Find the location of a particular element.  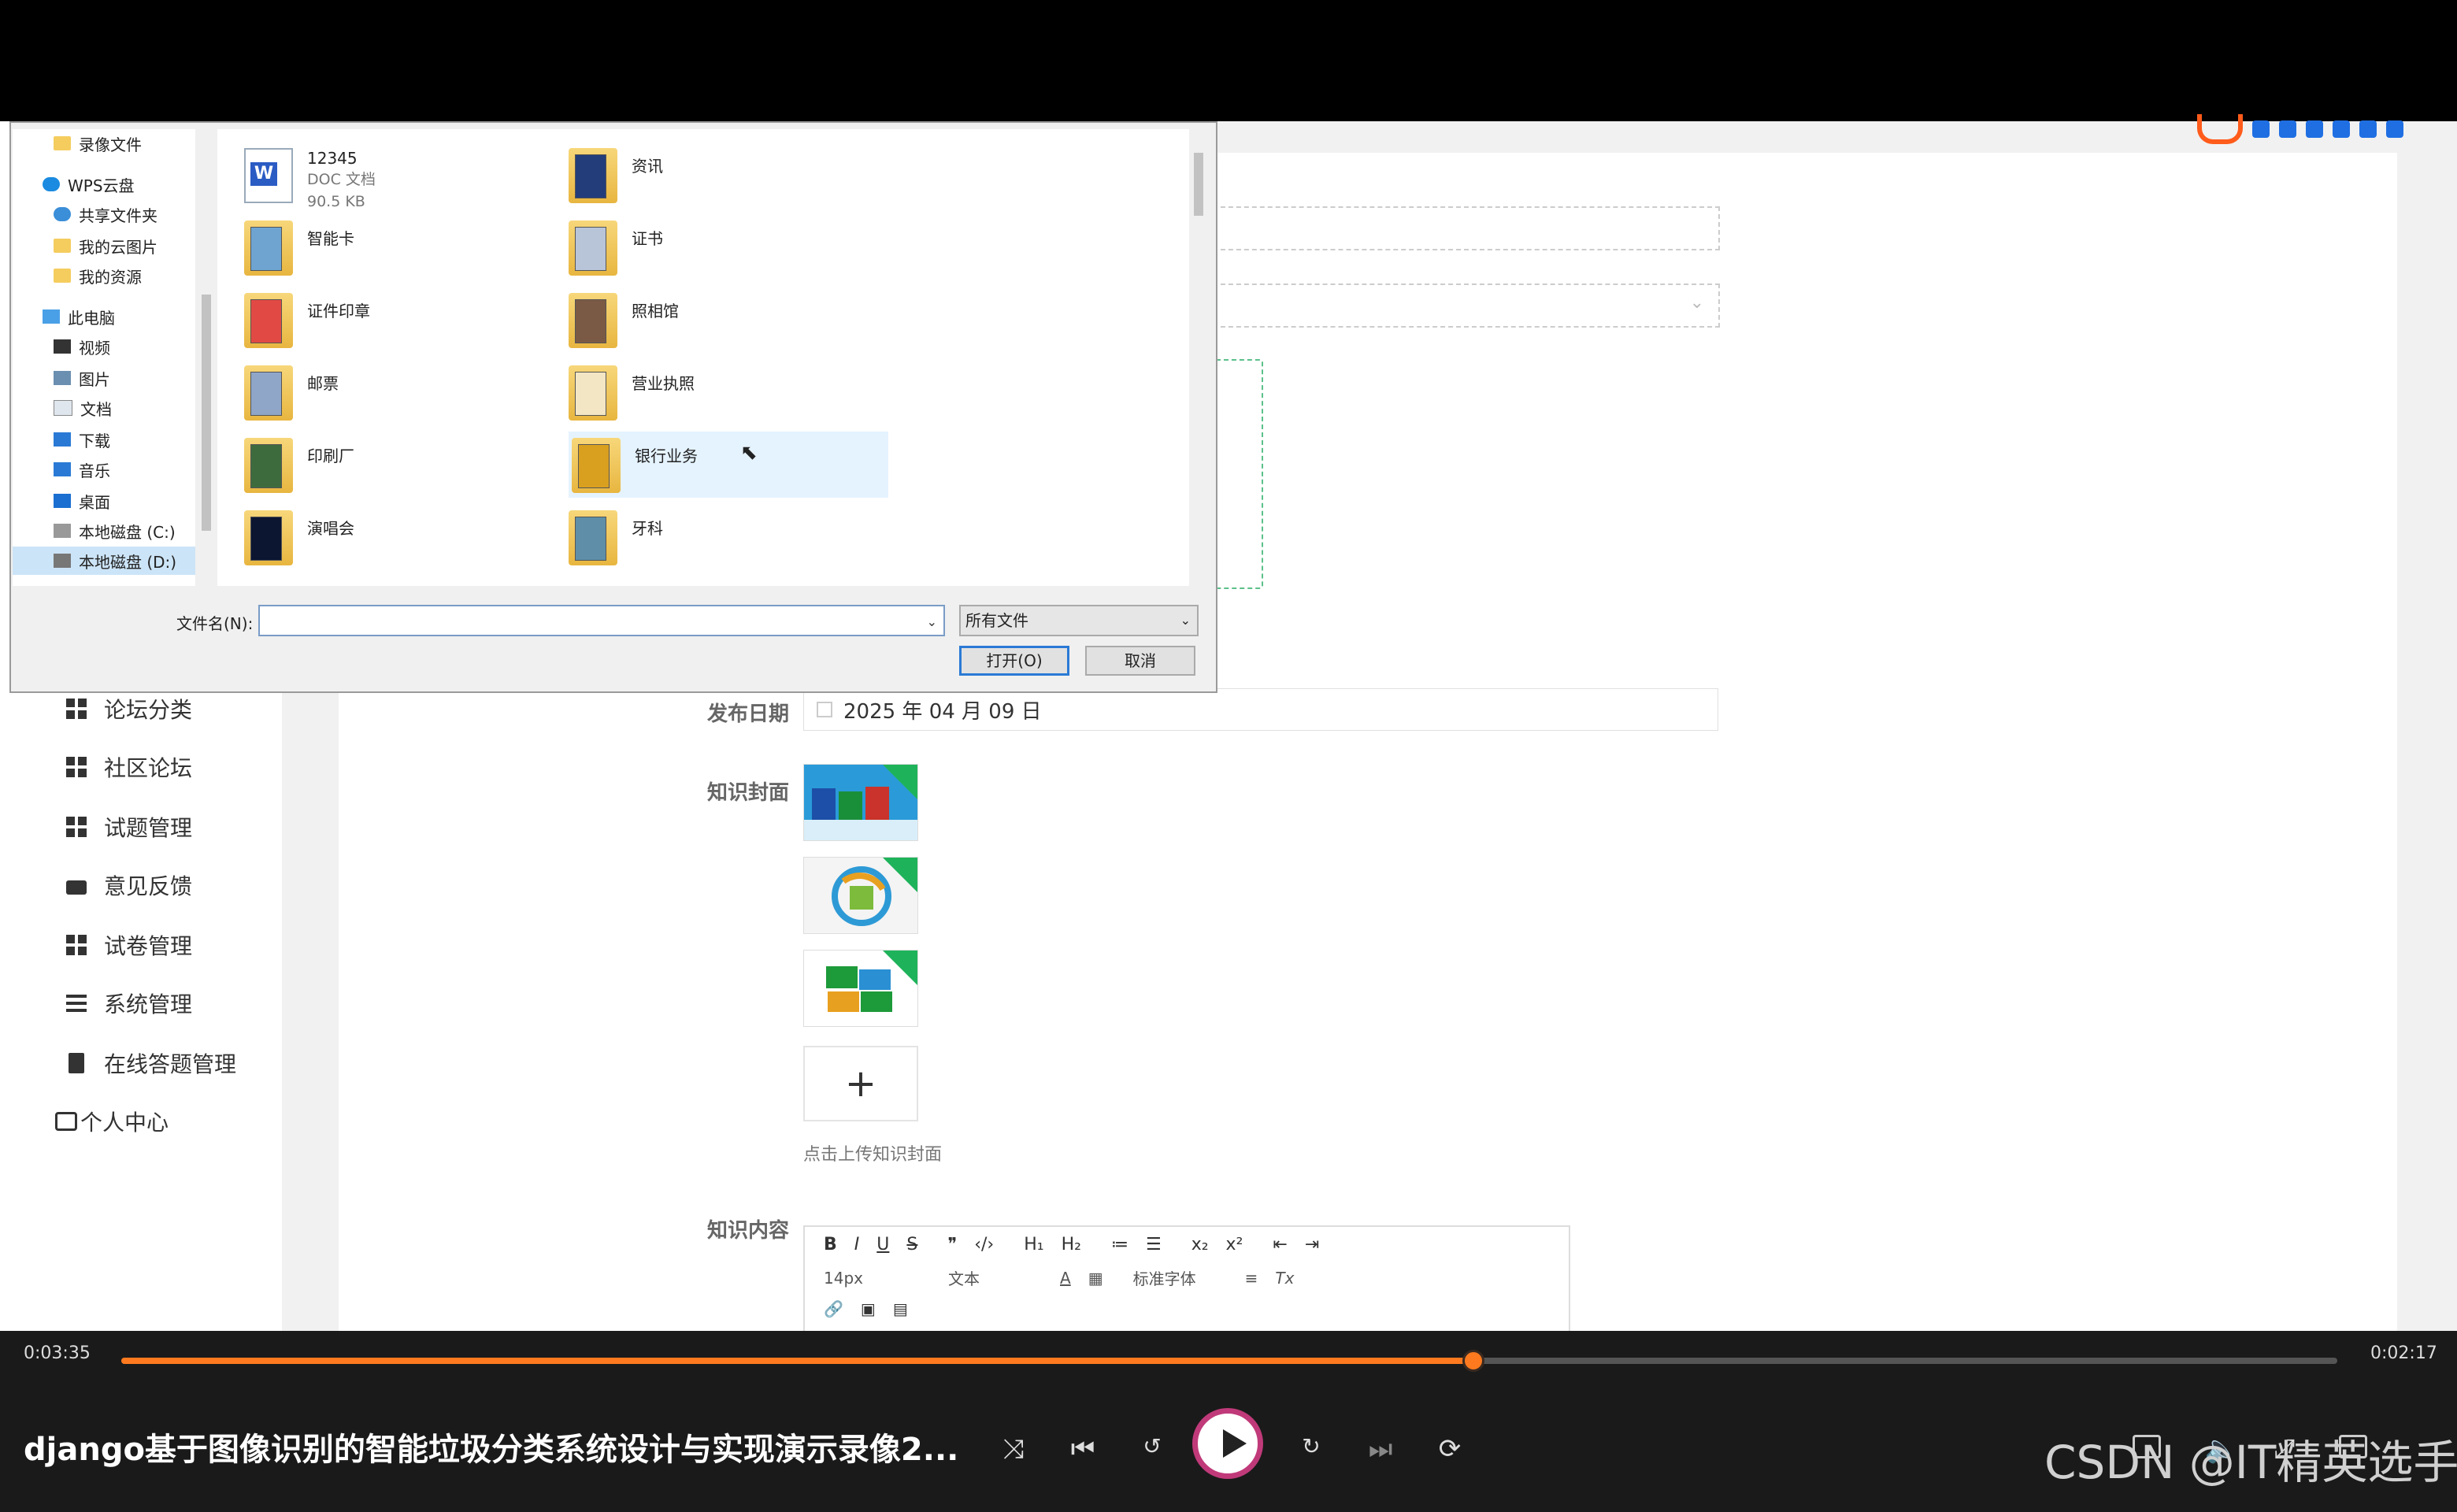

filename-input: ⌄ is located at coordinates (601, 620).